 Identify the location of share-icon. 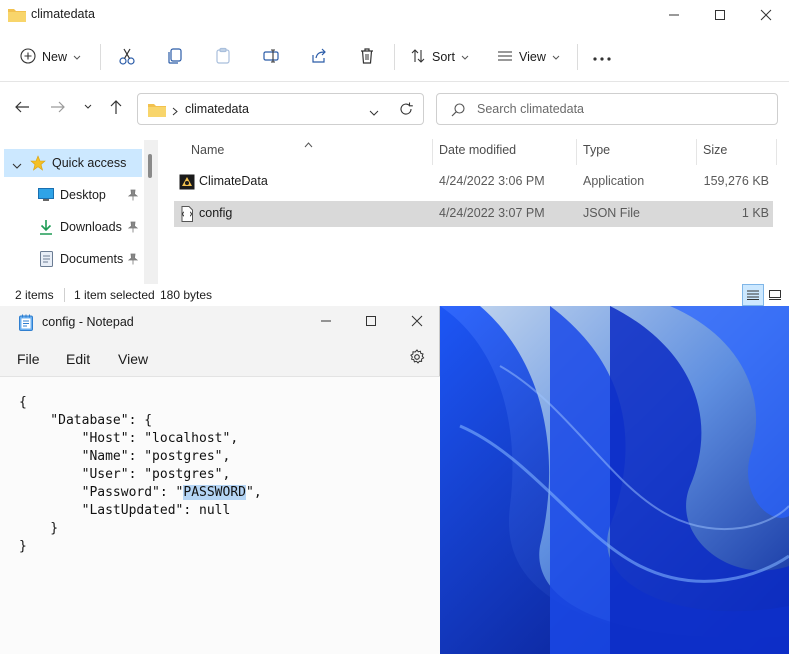
(319, 57).